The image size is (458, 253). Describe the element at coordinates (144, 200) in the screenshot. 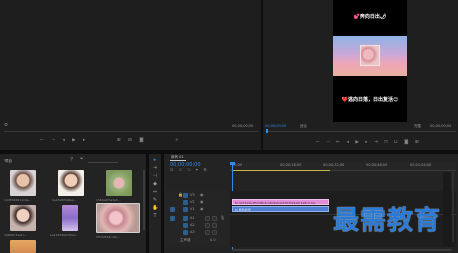

I see `project-scrollbar` at that location.